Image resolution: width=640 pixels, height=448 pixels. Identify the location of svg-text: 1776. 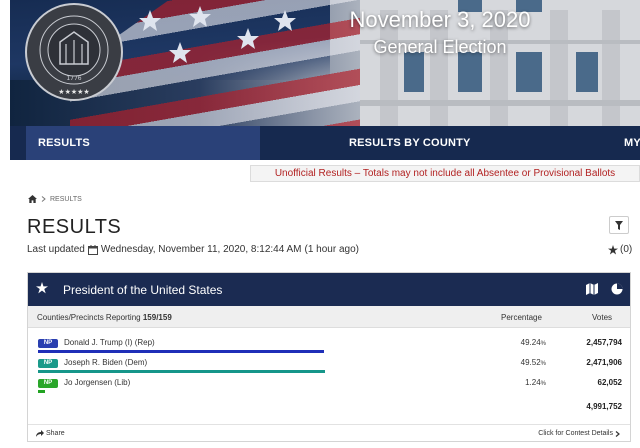
(73, 78).